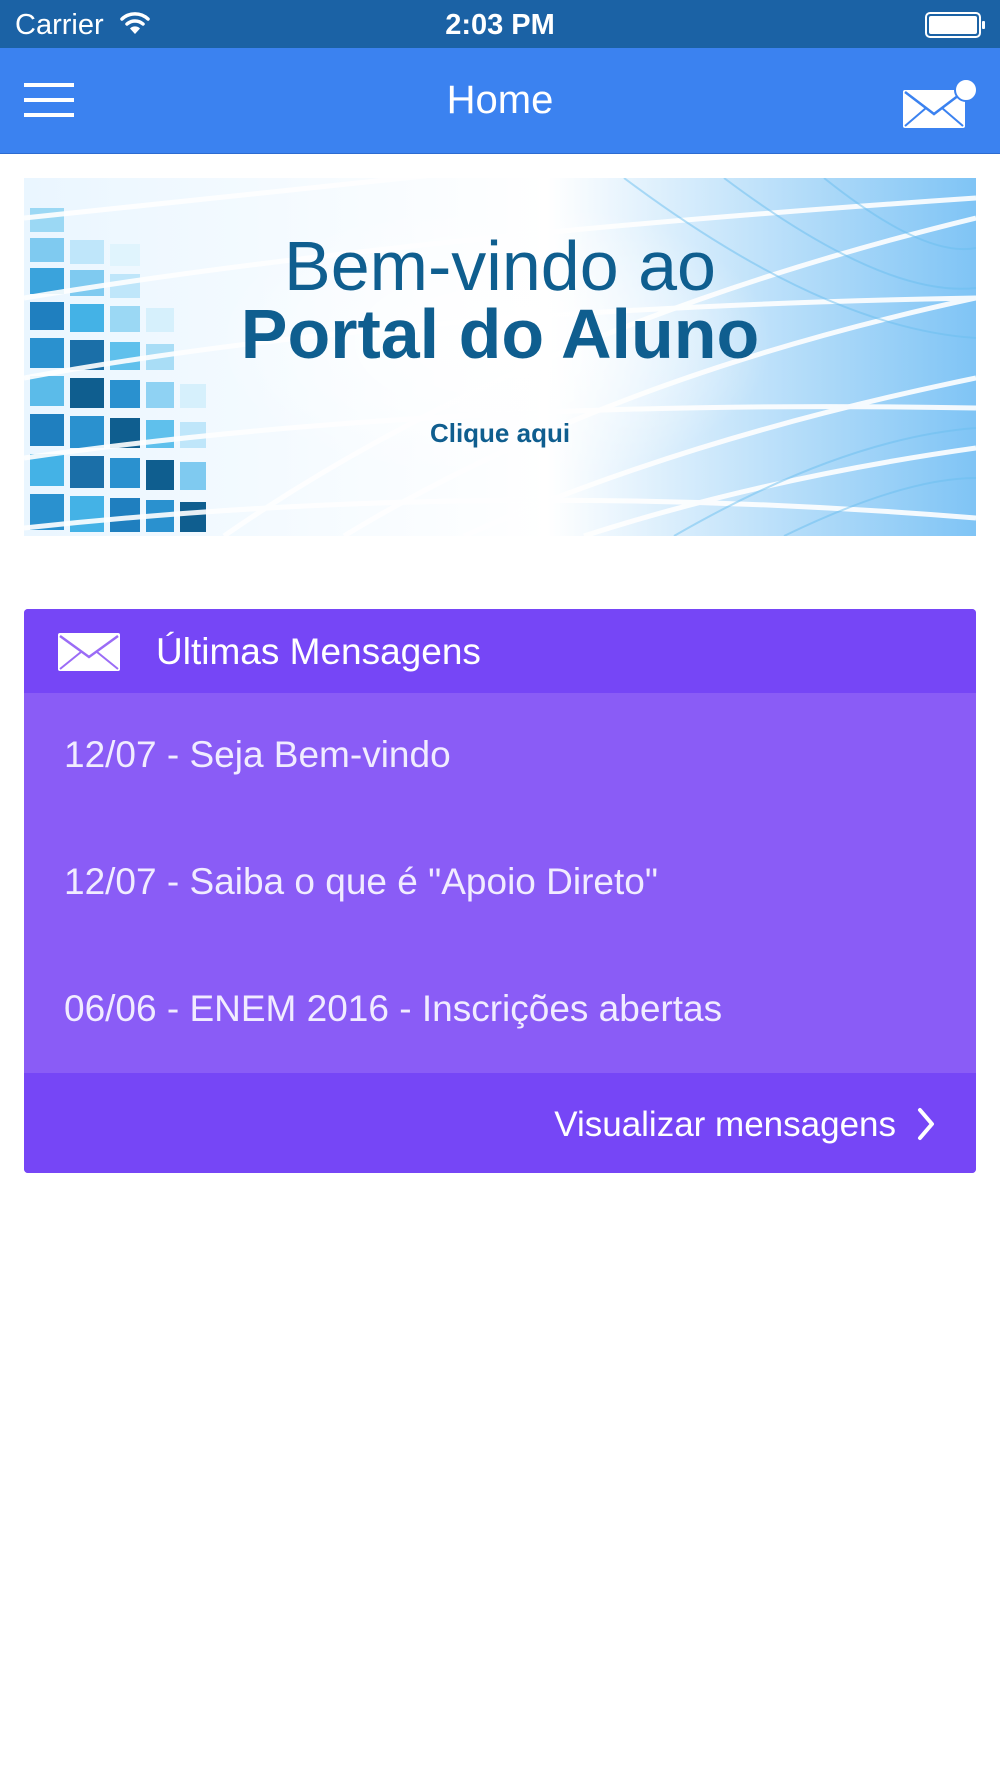 The width and height of the screenshot is (1000, 1778). Describe the element at coordinates (361, 881) in the screenshot. I see `message-text: 12/07 - Saiba o que é "Apoio Direto"` at that location.